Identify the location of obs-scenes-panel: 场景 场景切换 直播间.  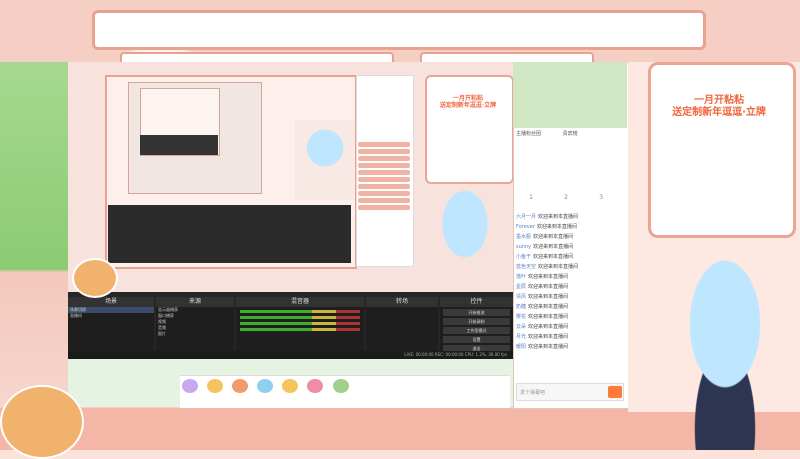
(111, 324).